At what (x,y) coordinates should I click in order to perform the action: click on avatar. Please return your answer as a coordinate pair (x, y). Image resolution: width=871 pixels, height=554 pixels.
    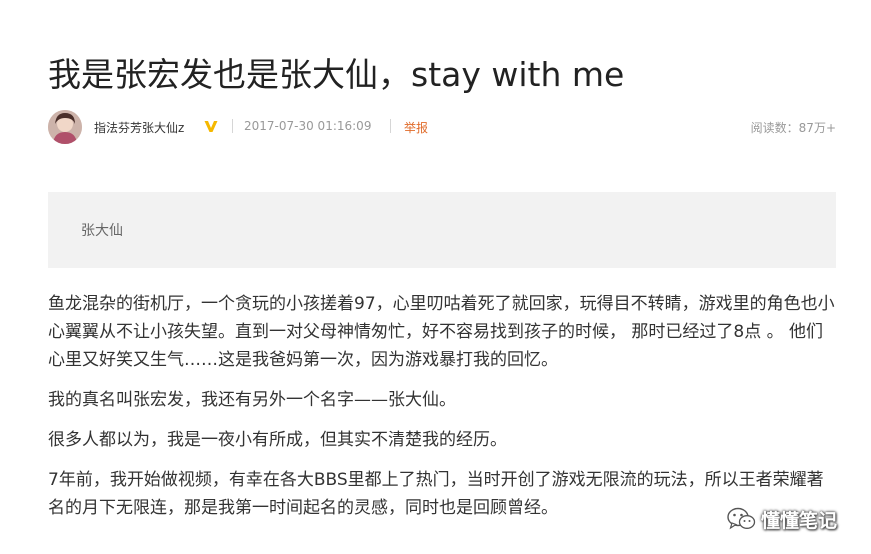
    Looking at the image, I should click on (65, 127).